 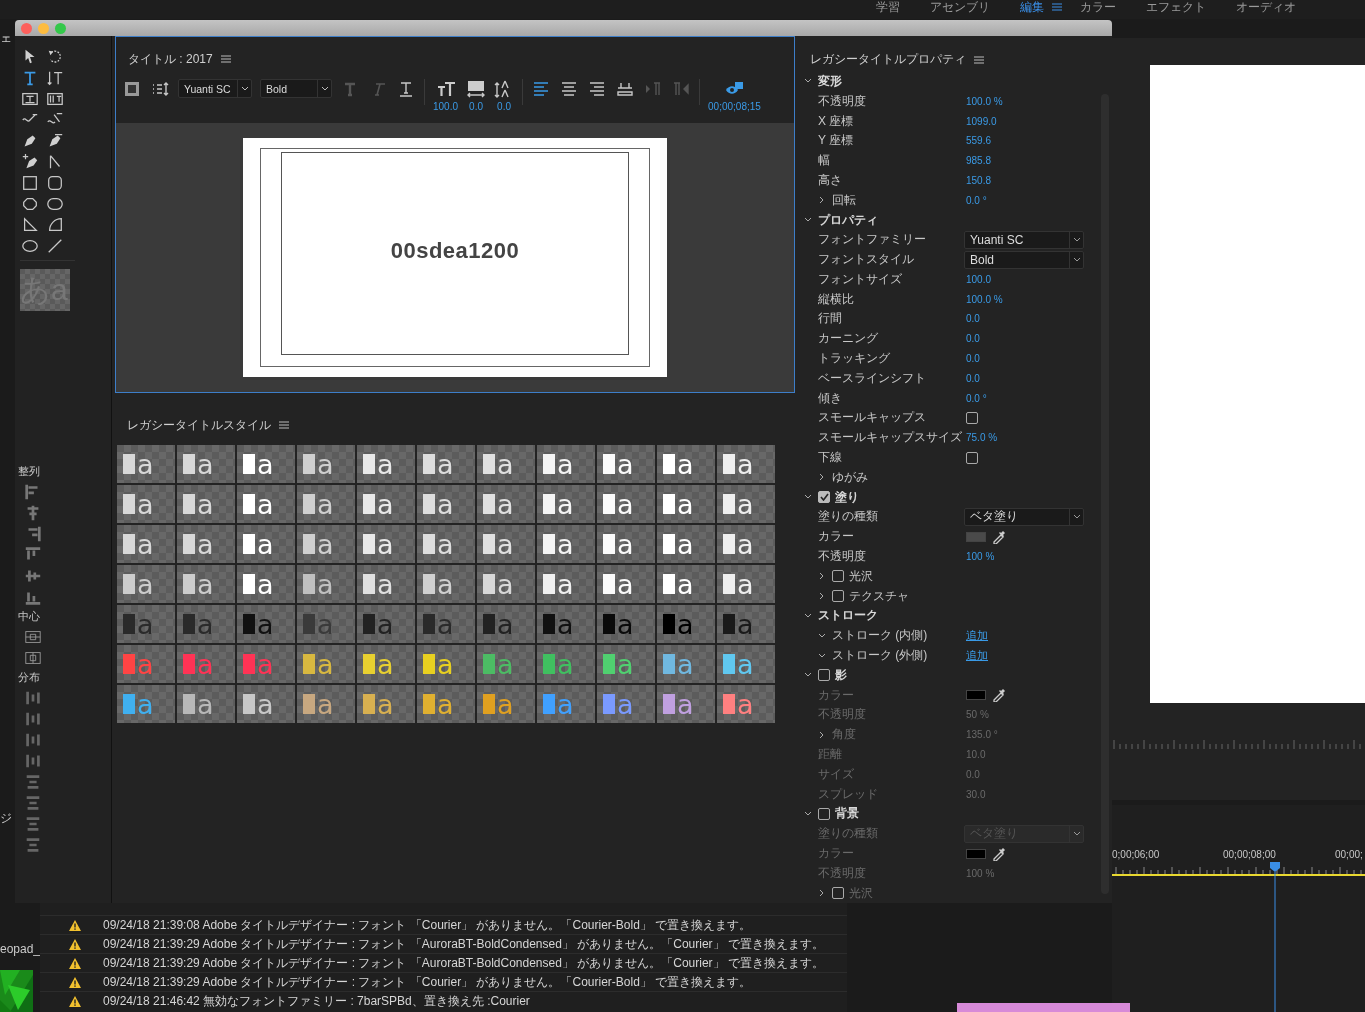 What do you see at coordinates (999, 536) in the screenshot?
I see `eyedropper-icon` at bounding box center [999, 536].